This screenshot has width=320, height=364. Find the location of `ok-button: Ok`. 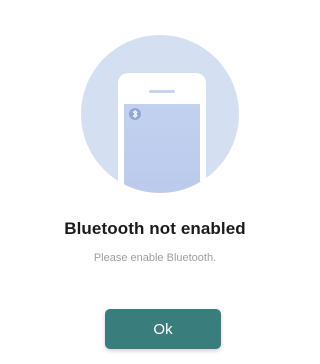

ok-button: Ok is located at coordinates (163, 329).